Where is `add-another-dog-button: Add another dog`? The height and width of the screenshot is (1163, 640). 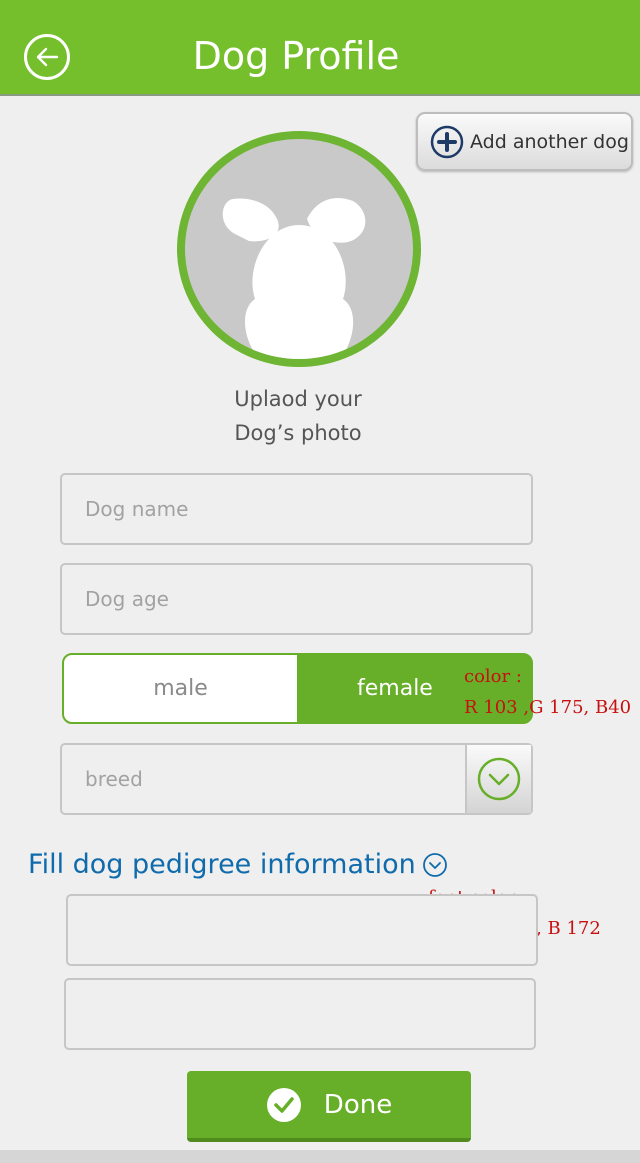
add-another-dog-button: Add another dog is located at coordinates (524, 141).